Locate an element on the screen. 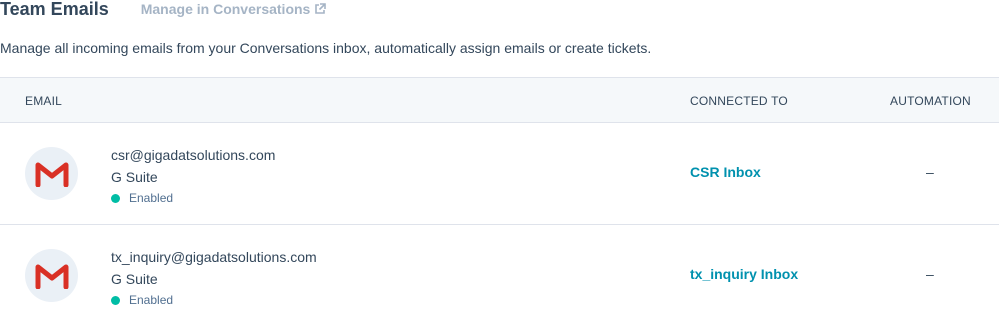 This screenshot has width=999, height=325. table-header: EMAIL CONNECTED TO AUTOMATION is located at coordinates (499, 100).